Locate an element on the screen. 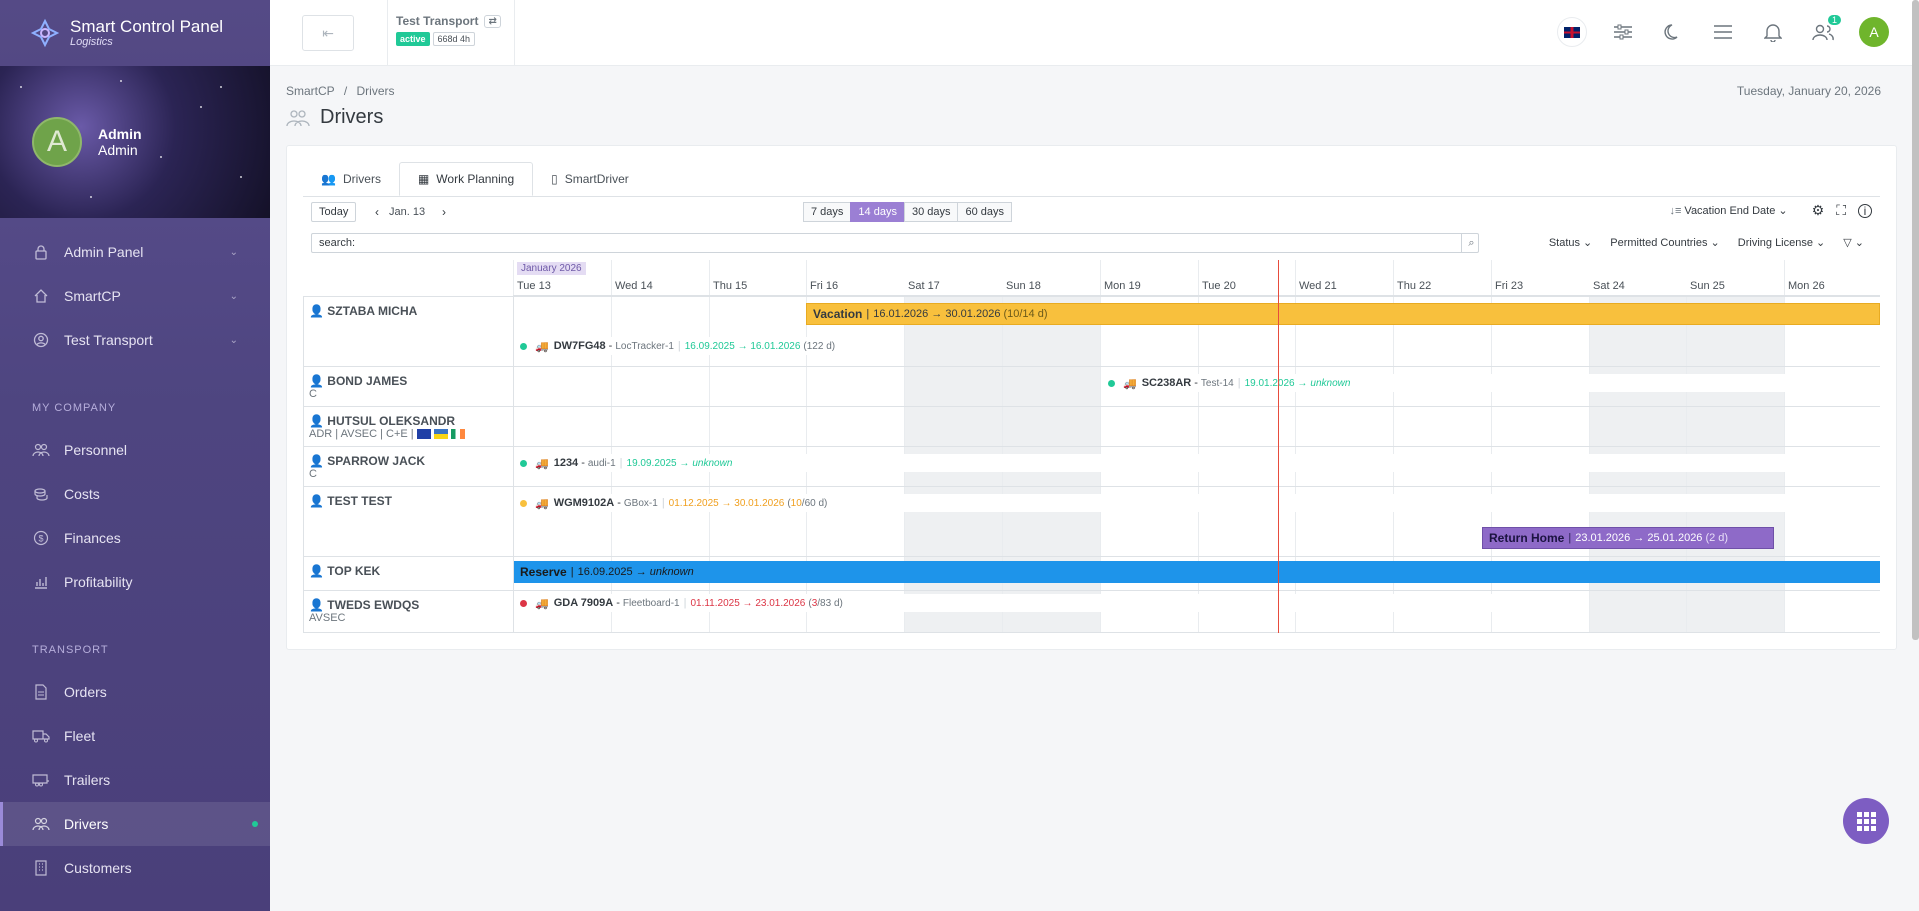 The height and width of the screenshot is (911, 1919). prev-week-button: ‹ is located at coordinates (377, 212).